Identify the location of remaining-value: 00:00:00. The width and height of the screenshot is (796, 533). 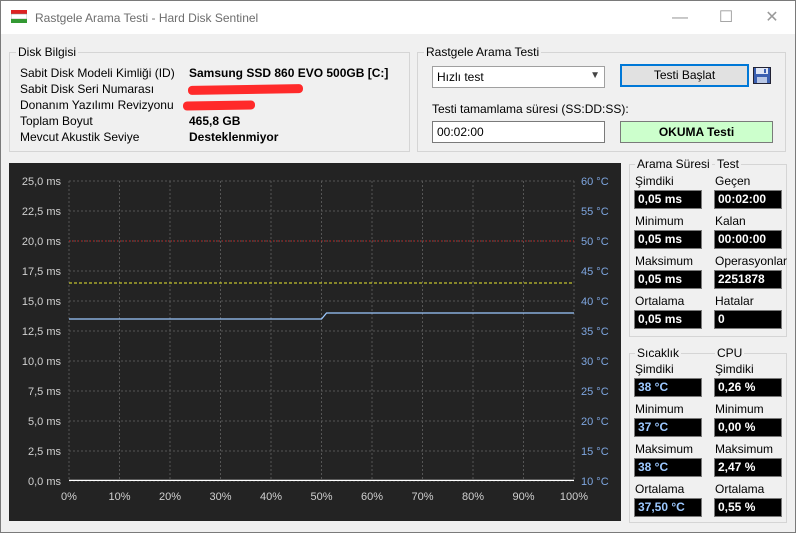
(748, 239).